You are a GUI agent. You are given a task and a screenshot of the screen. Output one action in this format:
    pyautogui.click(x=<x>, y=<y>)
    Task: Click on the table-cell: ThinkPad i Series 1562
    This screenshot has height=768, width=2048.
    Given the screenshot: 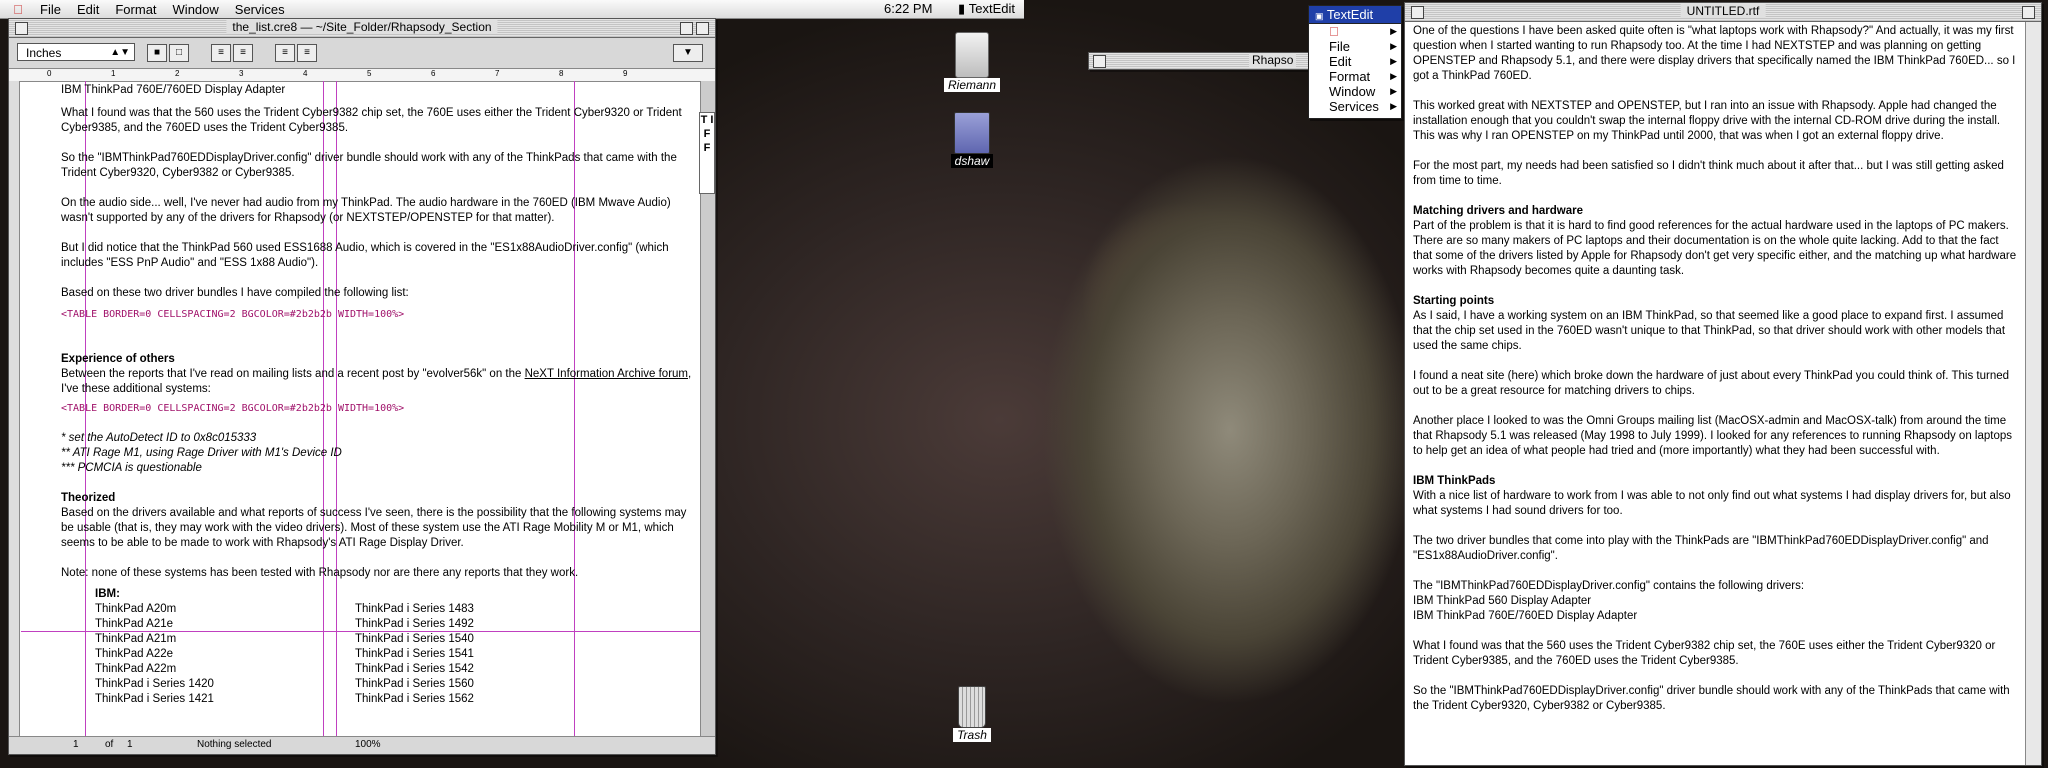 What is the action you would take?
    pyautogui.click(x=414, y=699)
    